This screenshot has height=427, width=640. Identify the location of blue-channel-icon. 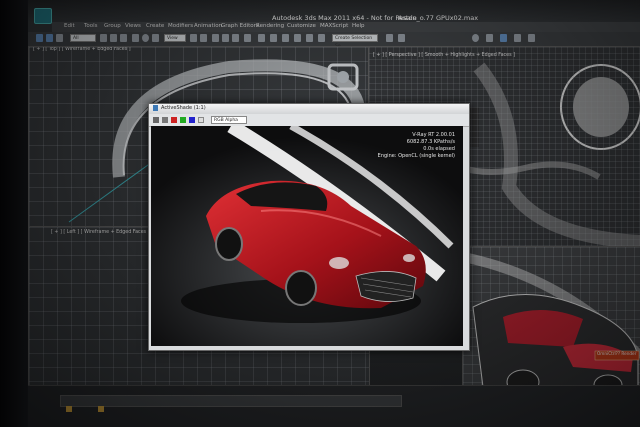
(192, 120).